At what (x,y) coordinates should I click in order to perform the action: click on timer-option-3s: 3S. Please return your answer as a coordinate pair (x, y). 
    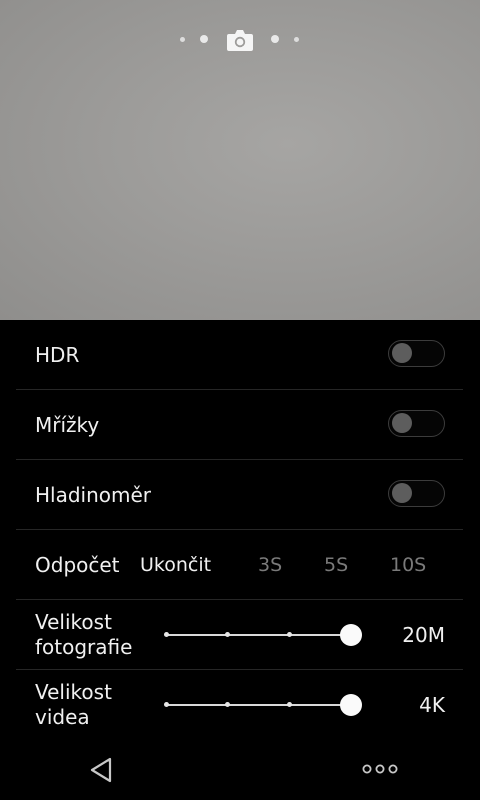
    Looking at the image, I should click on (270, 565).